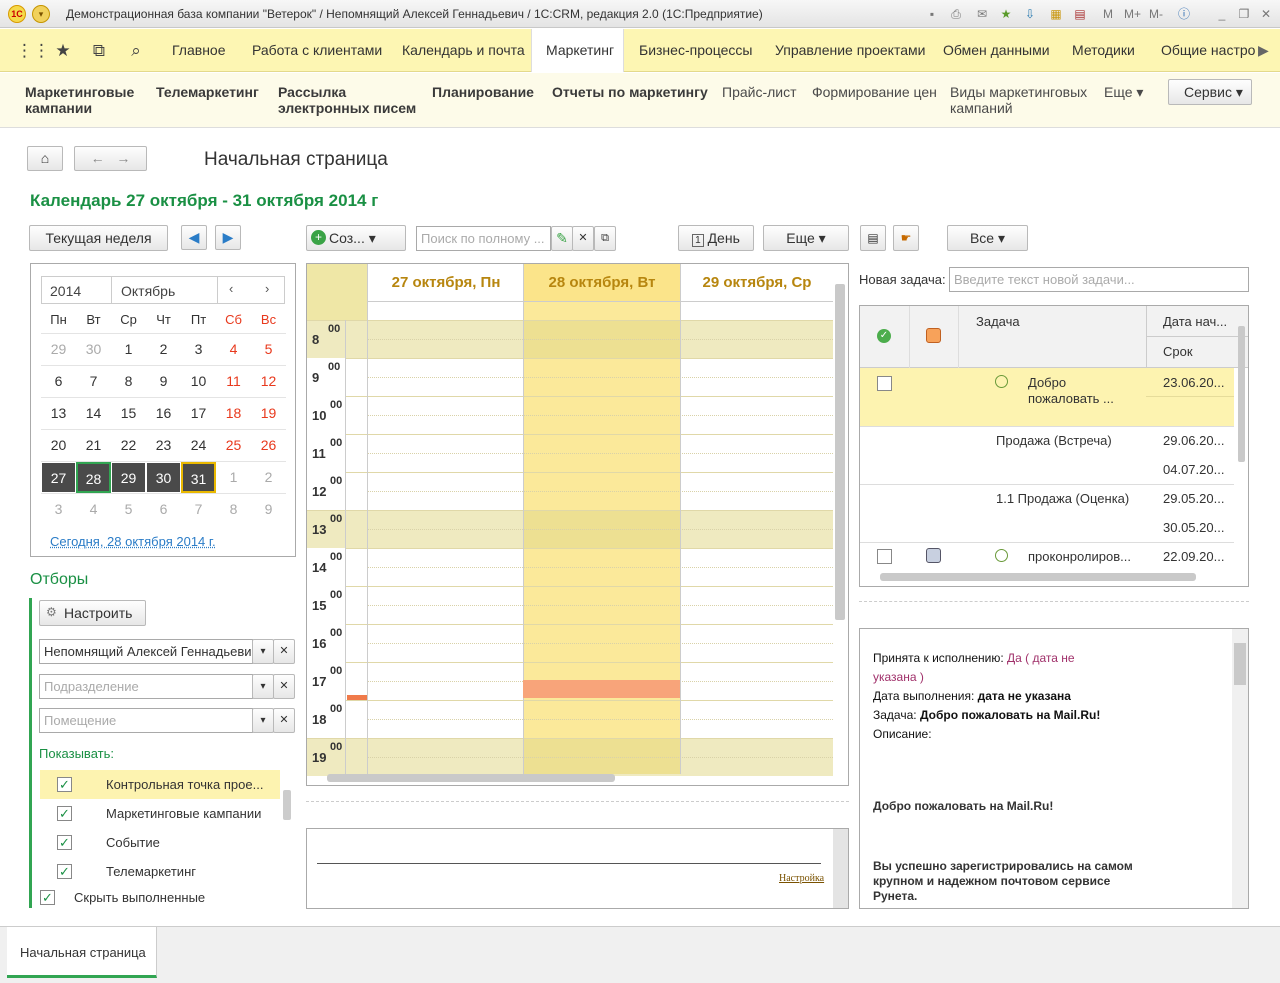 This screenshot has height=983, width=1280. What do you see at coordinates (268, 381) in the screenshot?
I see `mini-day: 12` at bounding box center [268, 381].